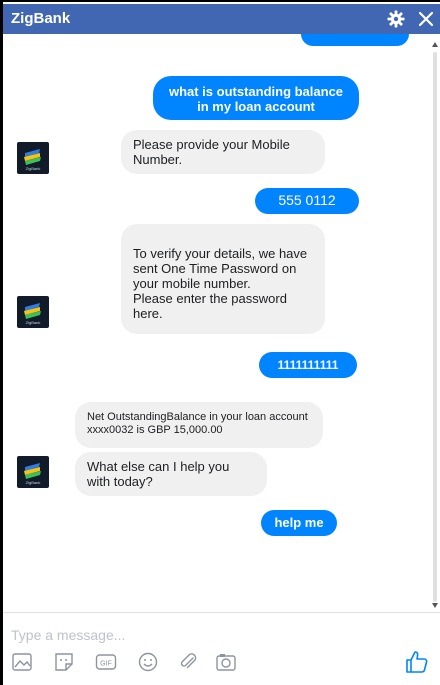 This screenshot has width=440, height=685. What do you see at coordinates (188, 662) in the screenshot?
I see `attachment-icon` at bounding box center [188, 662].